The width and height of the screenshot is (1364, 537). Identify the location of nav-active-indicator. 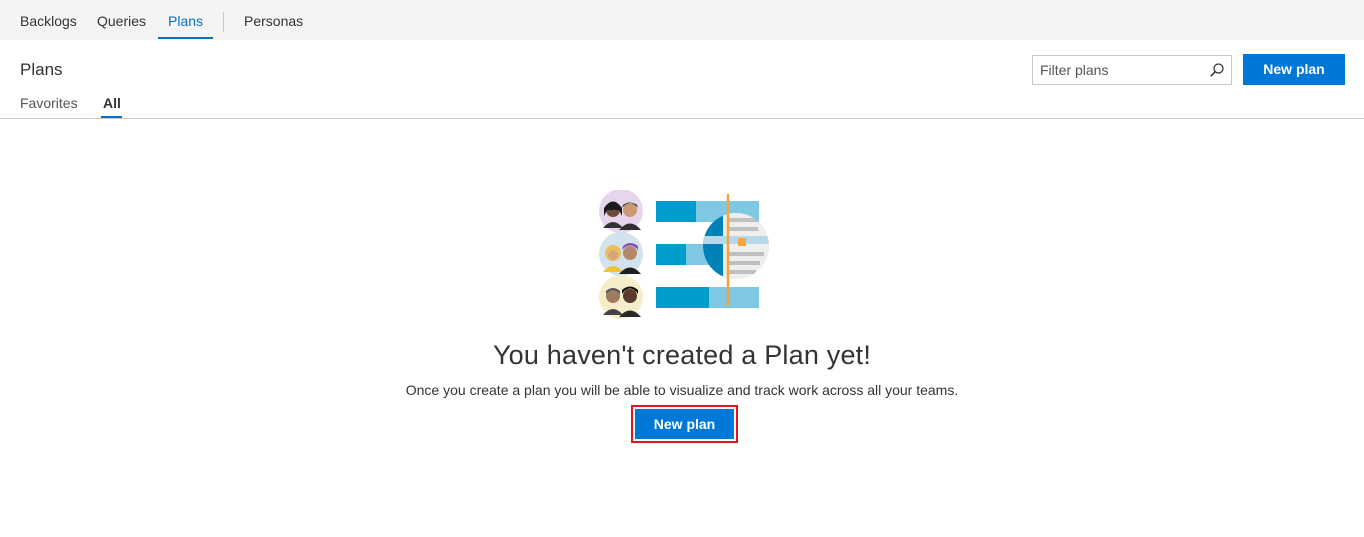
(185, 38).